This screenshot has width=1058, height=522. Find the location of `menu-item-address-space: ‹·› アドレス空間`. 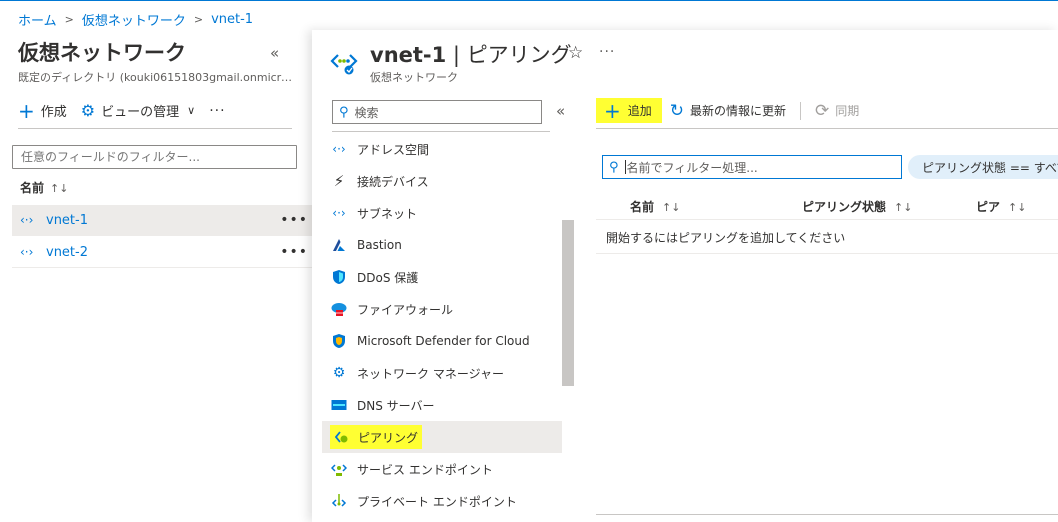

menu-item-address-space: ‹·› アドレス空間 is located at coordinates (442, 149).